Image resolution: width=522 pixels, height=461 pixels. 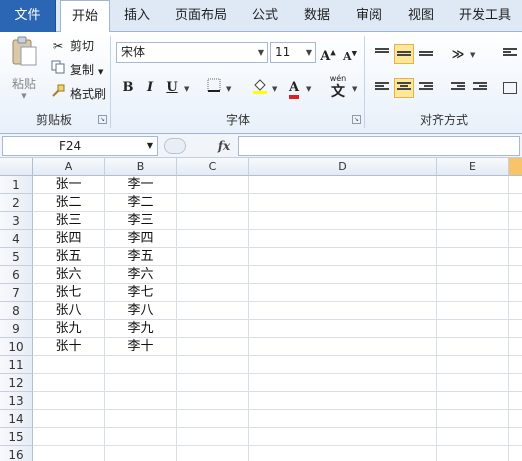 I want to click on align-middle-button, so click(x=404, y=54).